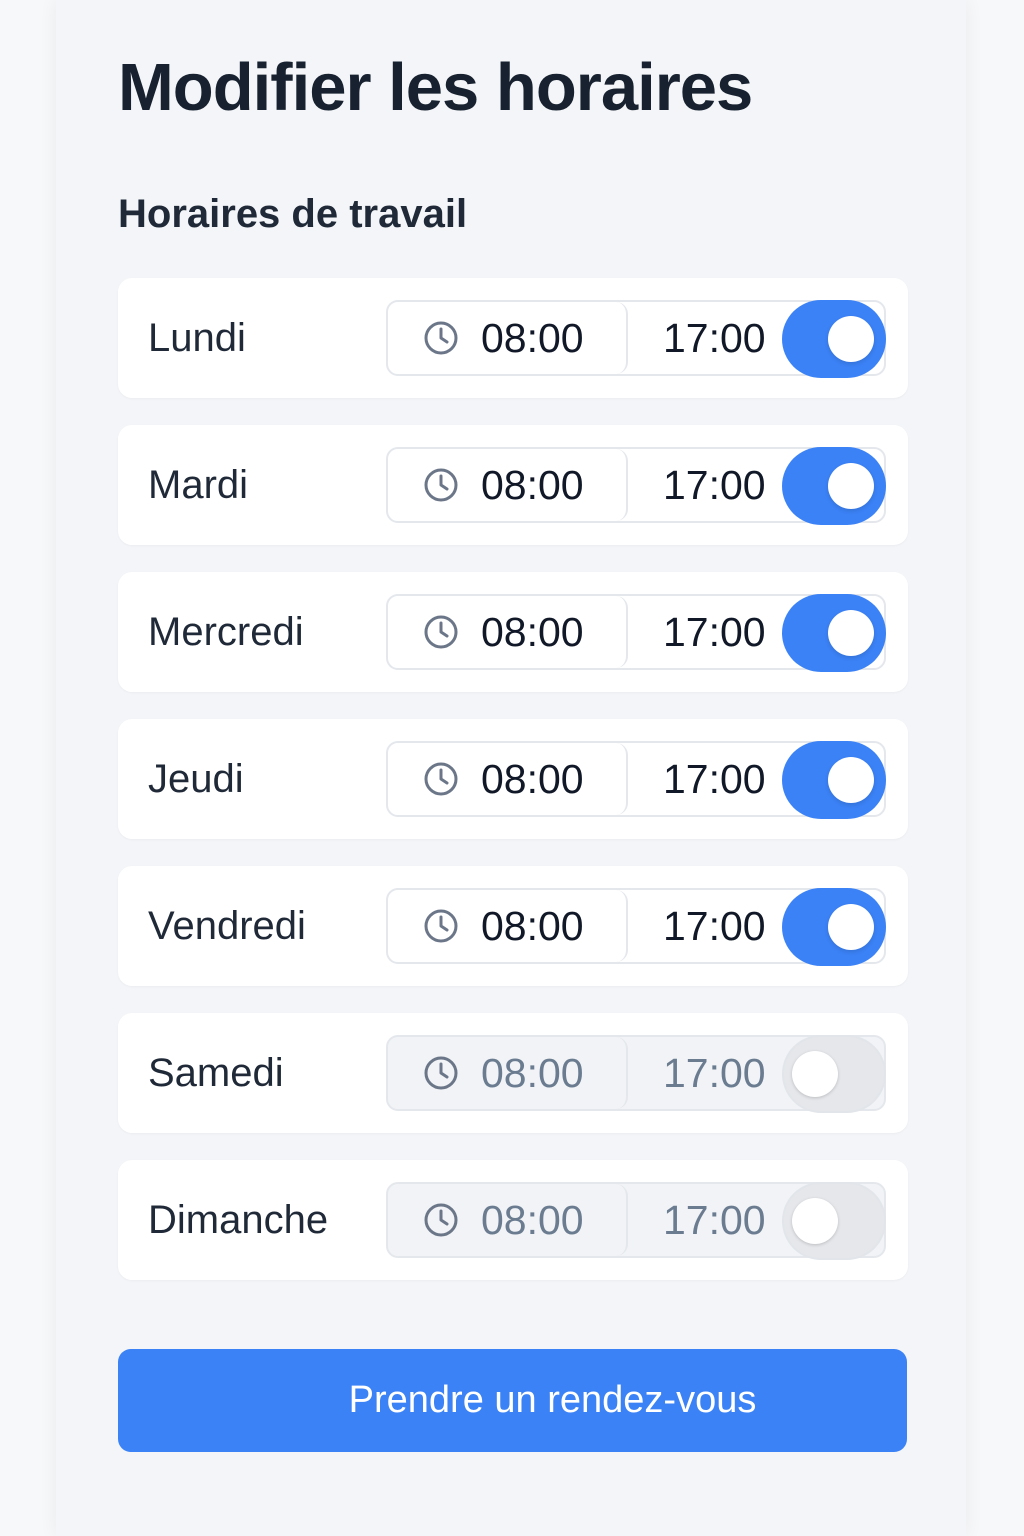 This screenshot has width=1024, height=1536. Describe the element at coordinates (198, 485) in the screenshot. I see `day-label: Mardi` at that location.